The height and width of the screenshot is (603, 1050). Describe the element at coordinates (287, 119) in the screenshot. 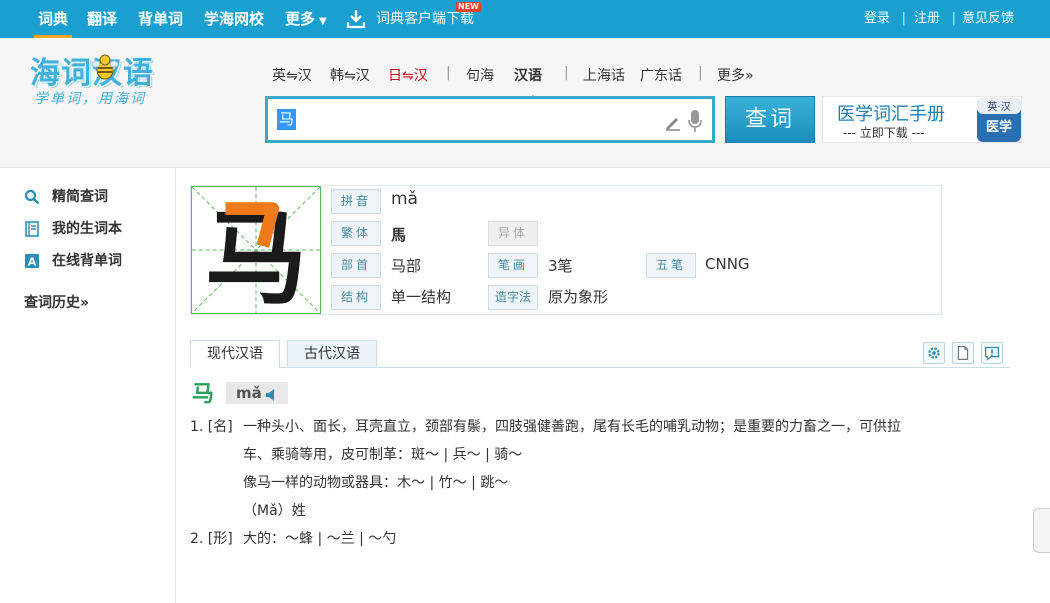

I see `search-input-selected-text: 马` at that location.